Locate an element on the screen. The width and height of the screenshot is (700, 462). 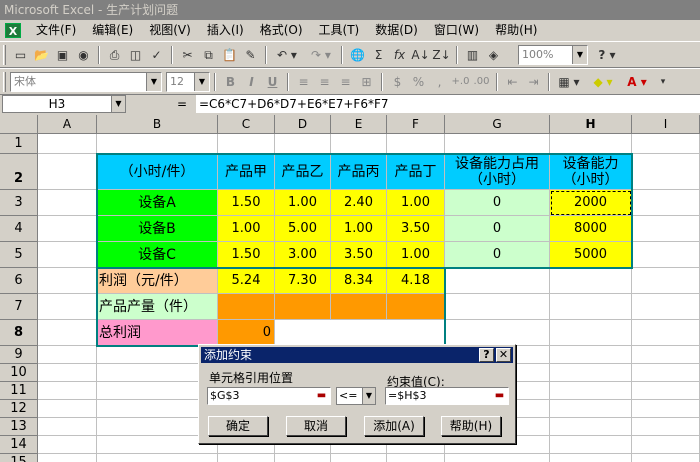
increase-decimal-icon: +.0 is located at coordinates (460, 82).